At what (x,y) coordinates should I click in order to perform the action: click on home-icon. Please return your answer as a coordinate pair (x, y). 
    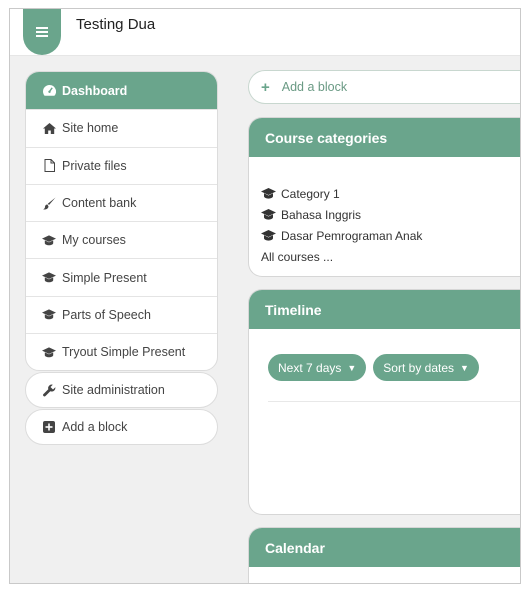
    Looking at the image, I should click on (49, 128).